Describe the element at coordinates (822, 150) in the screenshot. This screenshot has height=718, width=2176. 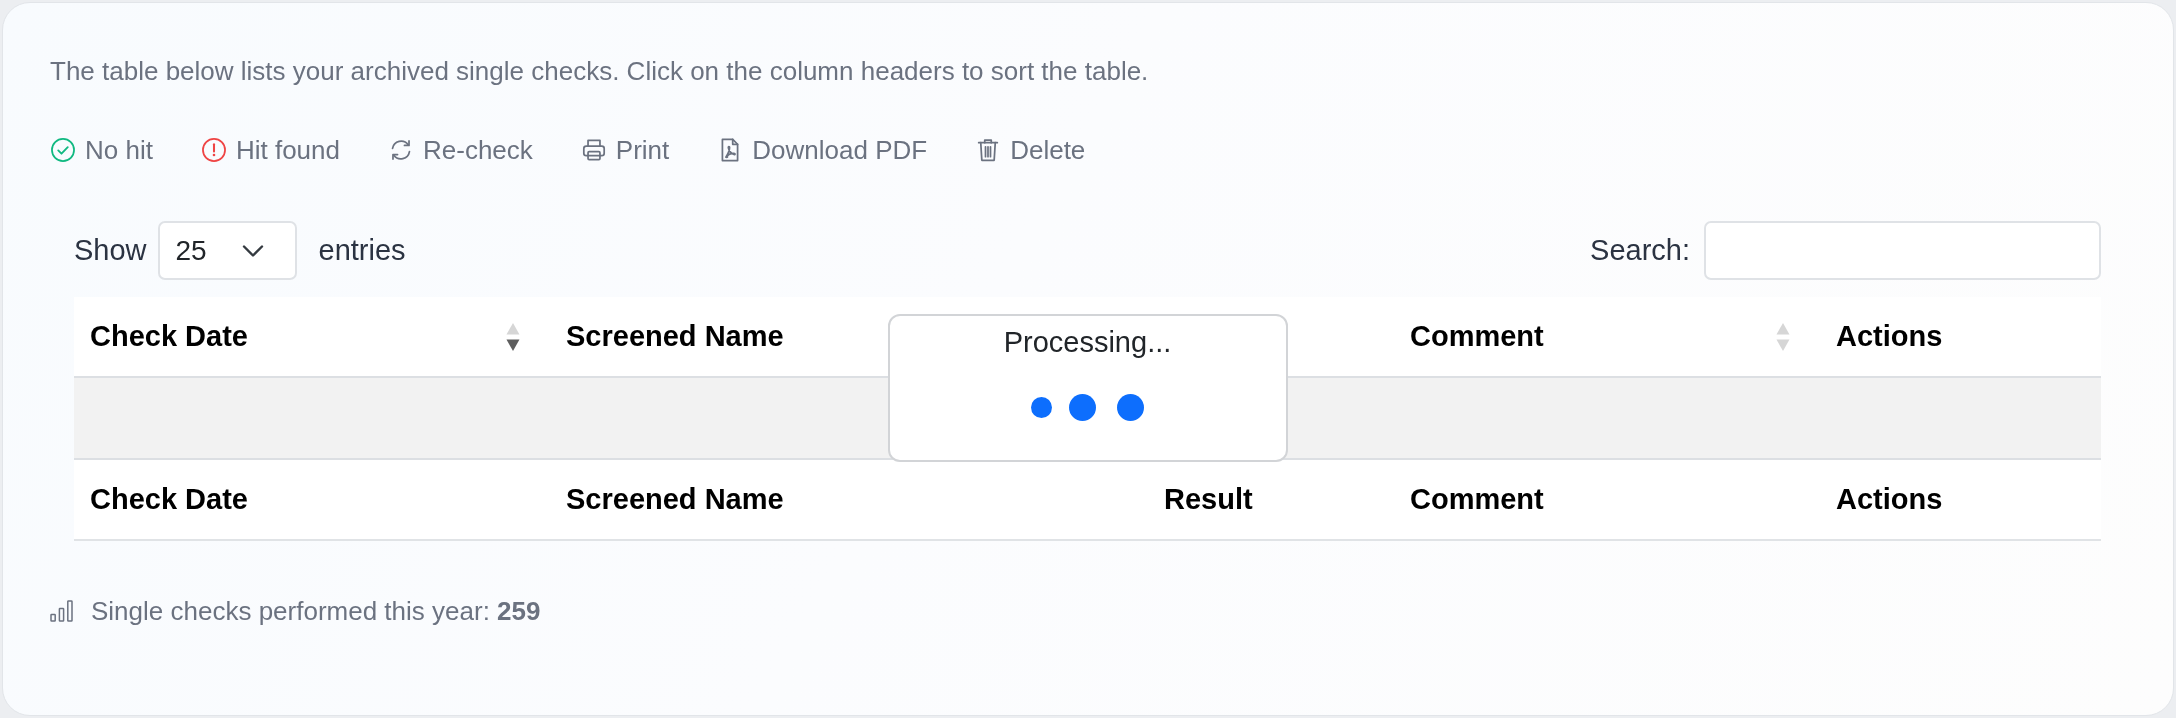
I see `toolbar-button: Download PDF` at that location.